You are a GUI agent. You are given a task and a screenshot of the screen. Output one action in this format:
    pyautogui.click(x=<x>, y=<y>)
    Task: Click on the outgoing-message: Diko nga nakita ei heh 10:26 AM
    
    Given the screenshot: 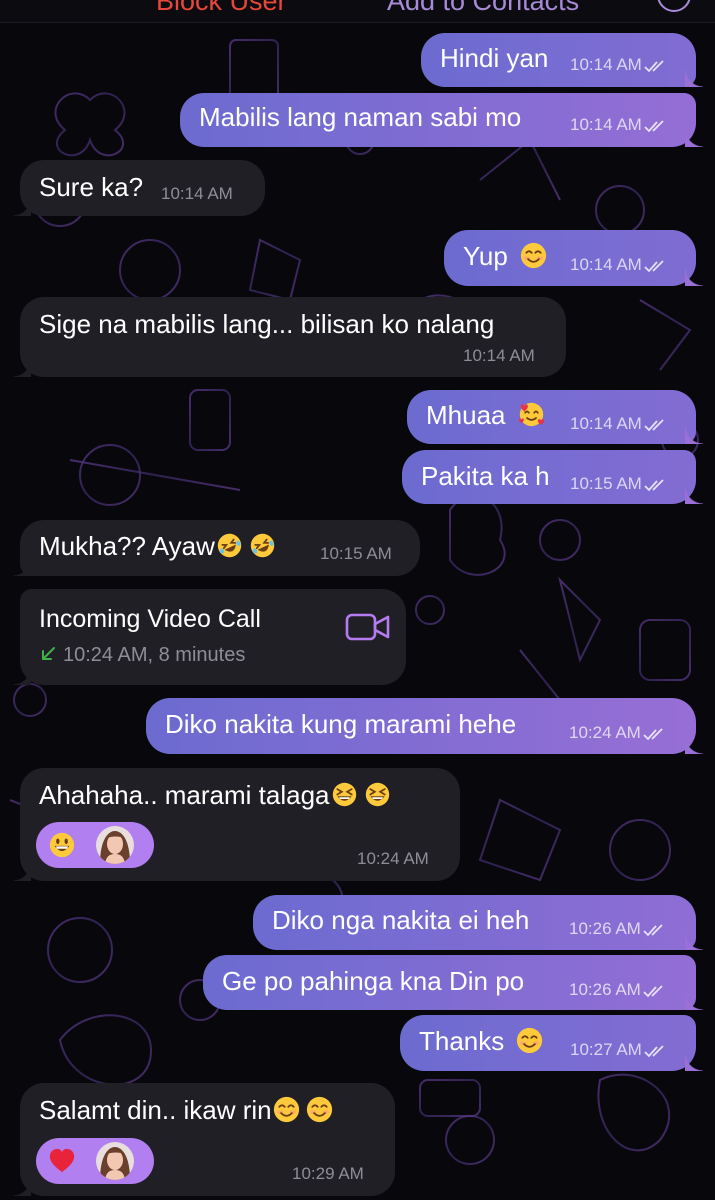 What is the action you would take?
    pyautogui.click(x=478, y=922)
    